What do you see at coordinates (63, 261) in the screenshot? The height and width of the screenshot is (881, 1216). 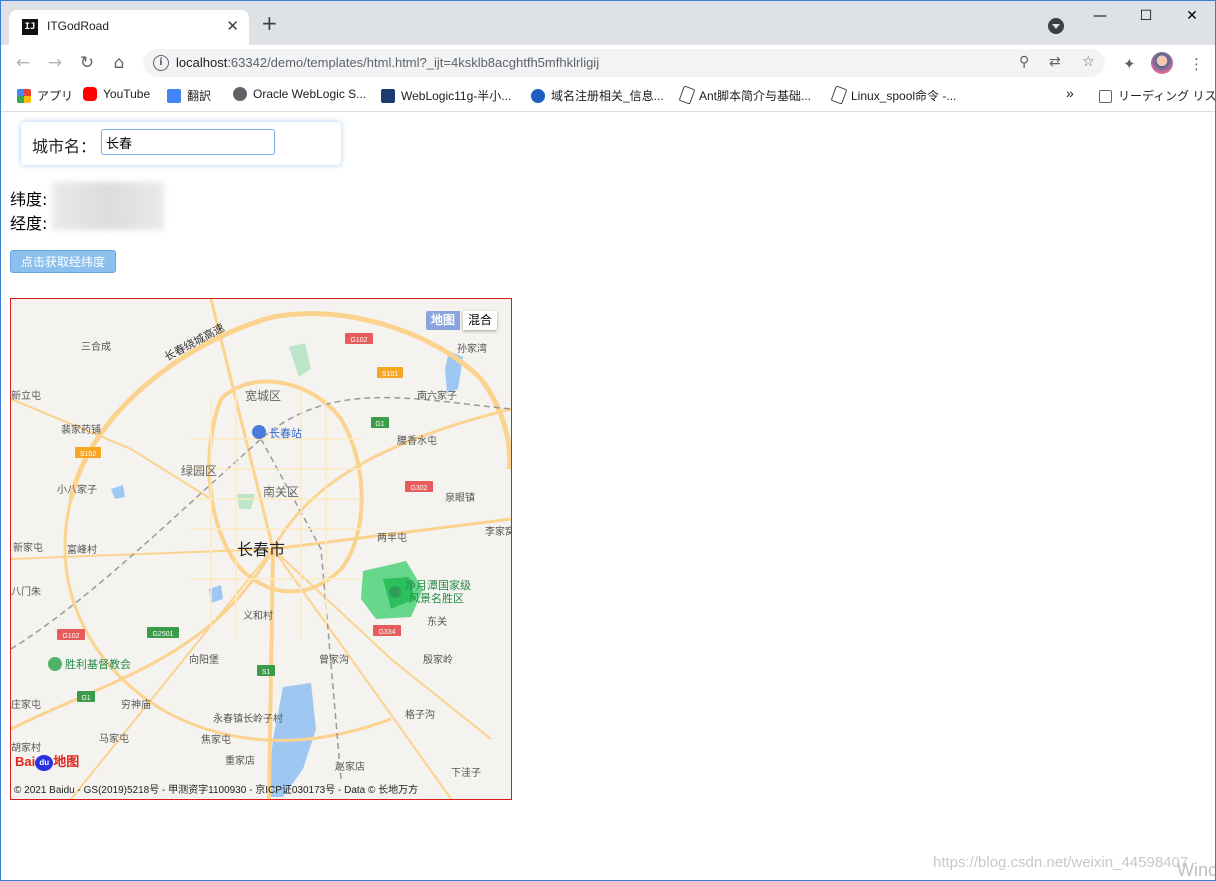 I see `get-coordinates-button: 点击获取经纬度` at bounding box center [63, 261].